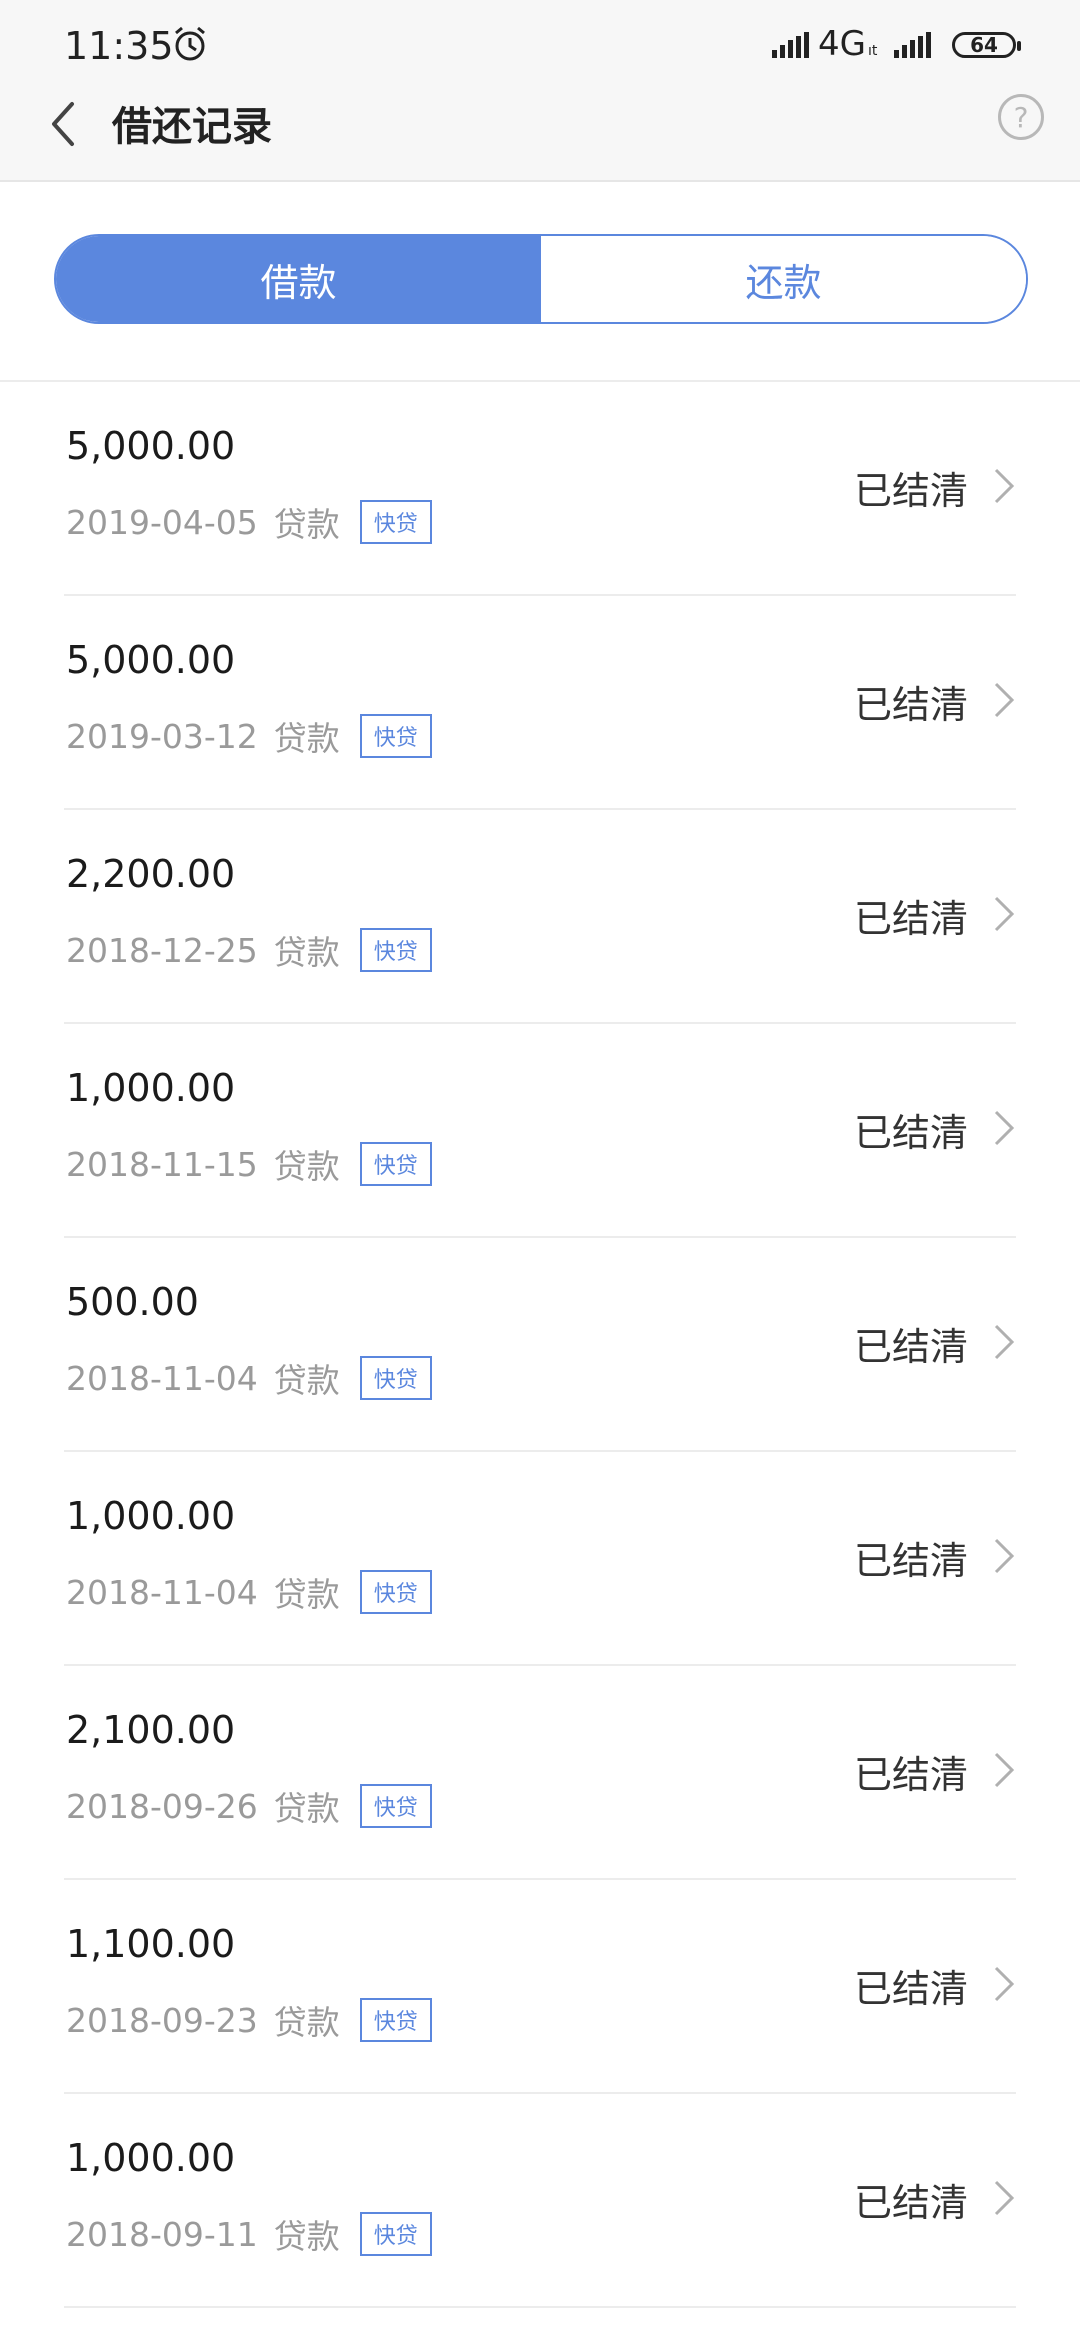 This screenshot has height=2340, width=1080. Describe the element at coordinates (162, 950) in the screenshot. I see `record-date: 2018-12-25` at that location.